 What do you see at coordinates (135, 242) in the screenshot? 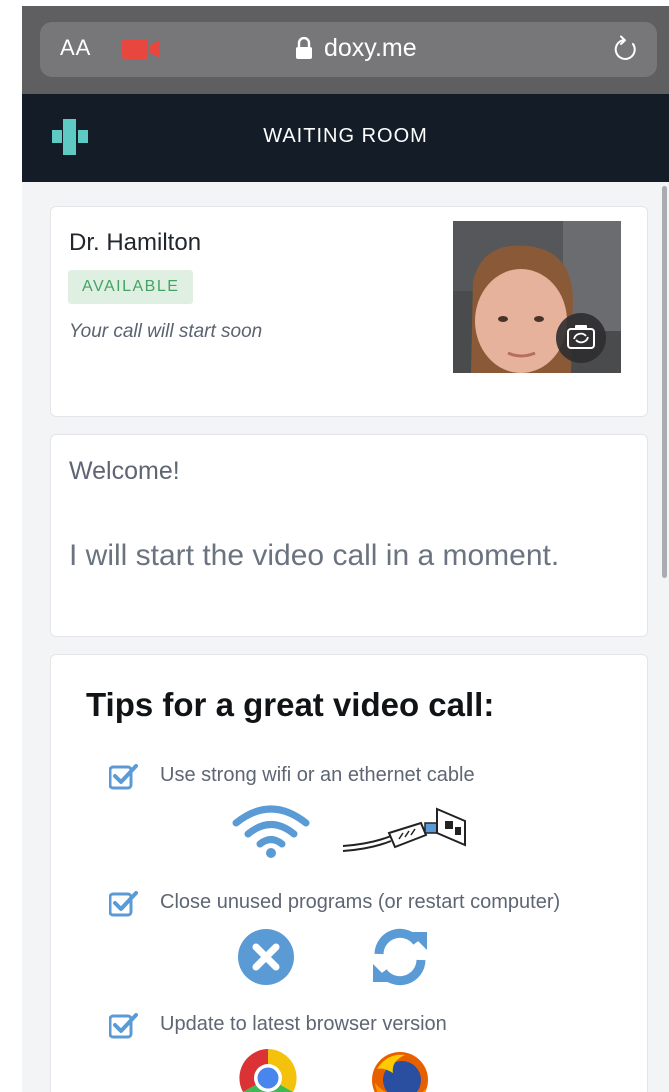
I see `provider-name: Dr. Hamilton` at bounding box center [135, 242].